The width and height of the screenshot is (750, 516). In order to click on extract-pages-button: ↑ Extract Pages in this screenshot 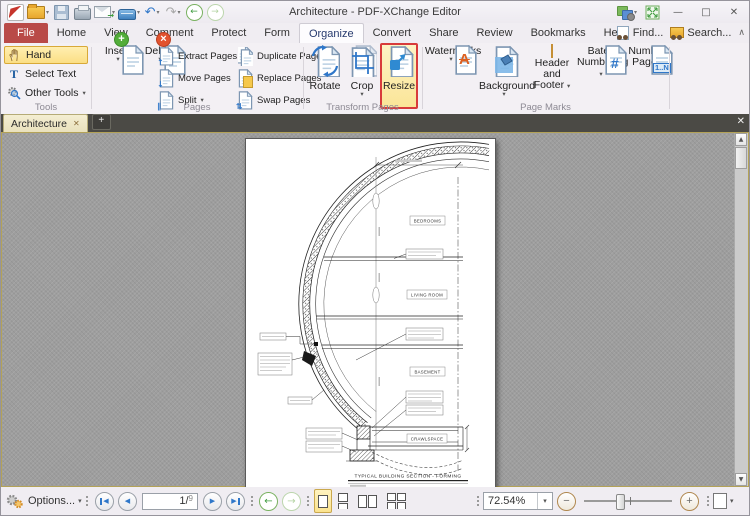, I will do `click(197, 56)`.